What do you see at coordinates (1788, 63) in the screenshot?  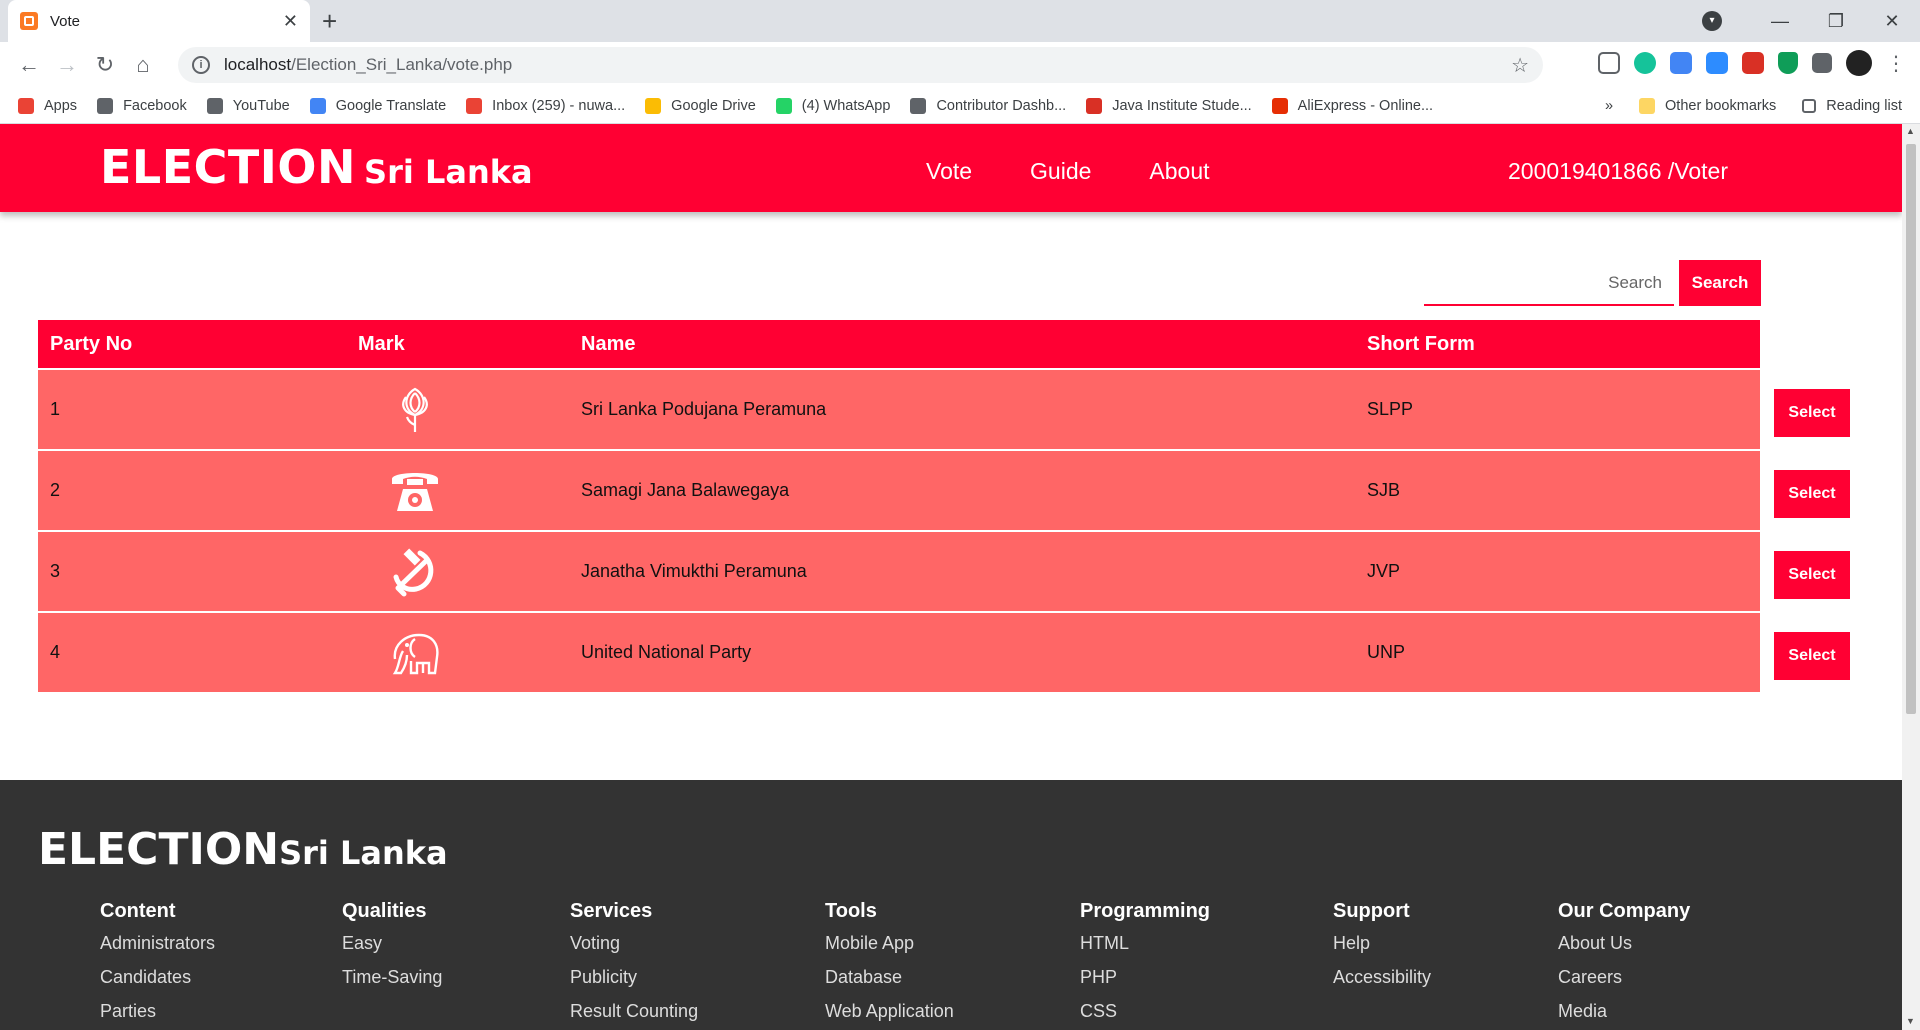 I see `shield-extension-icon` at bounding box center [1788, 63].